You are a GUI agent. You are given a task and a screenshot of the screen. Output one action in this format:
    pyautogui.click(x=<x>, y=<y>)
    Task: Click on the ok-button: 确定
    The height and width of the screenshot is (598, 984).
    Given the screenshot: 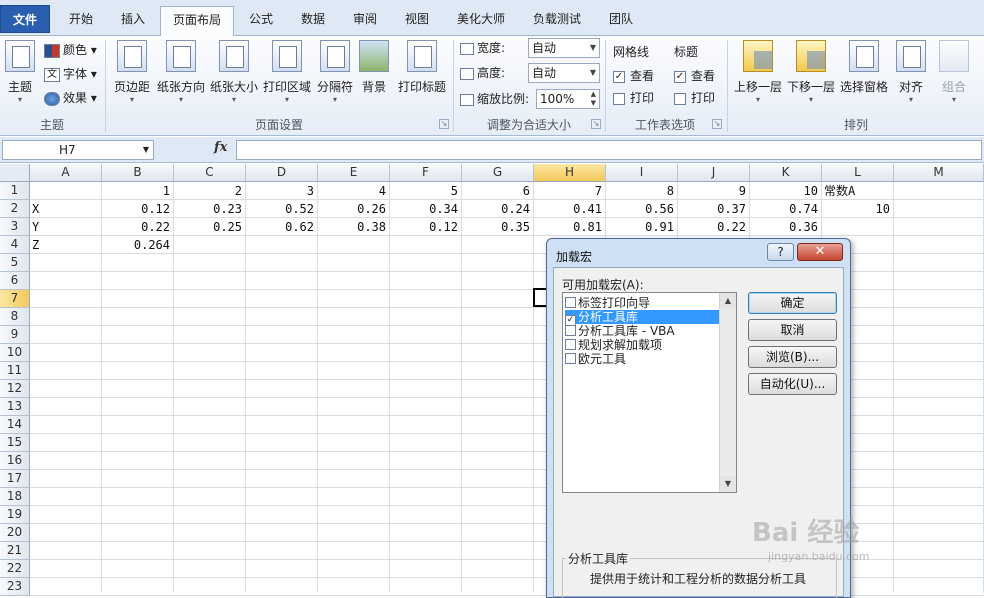 What is the action you would take?
    pyautogui.click(x=792, y=303)
    